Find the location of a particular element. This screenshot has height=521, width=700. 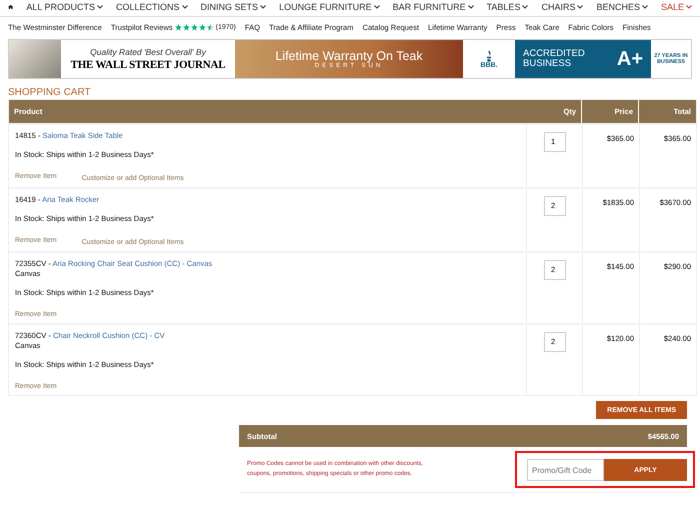

newspaper-photo-placeholder is located at coordinates (35, 59).